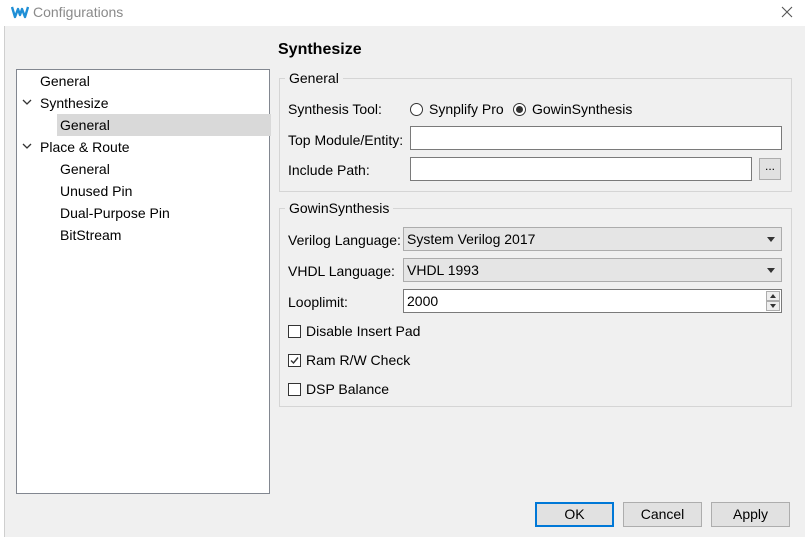 Image resolution: width=805 pixels, height=537 pixels. I want to click on tree-item-bitstream: BitStream, so click(157, 235).